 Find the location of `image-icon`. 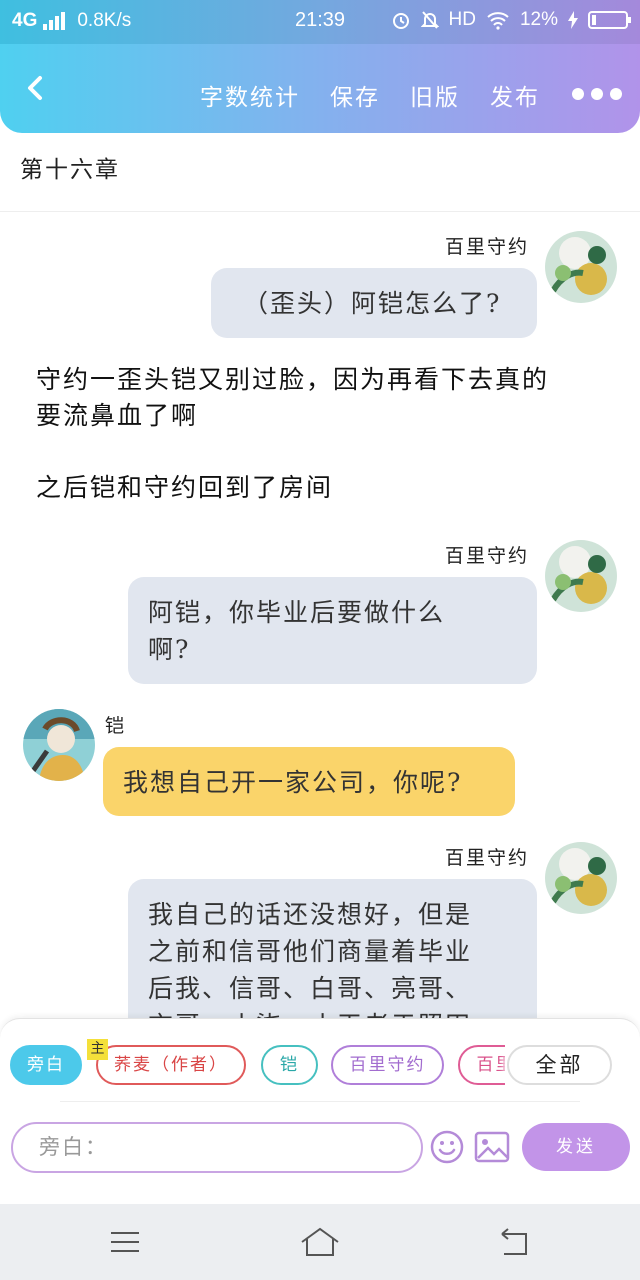

image-icon is located at coordinates (492, 1147).